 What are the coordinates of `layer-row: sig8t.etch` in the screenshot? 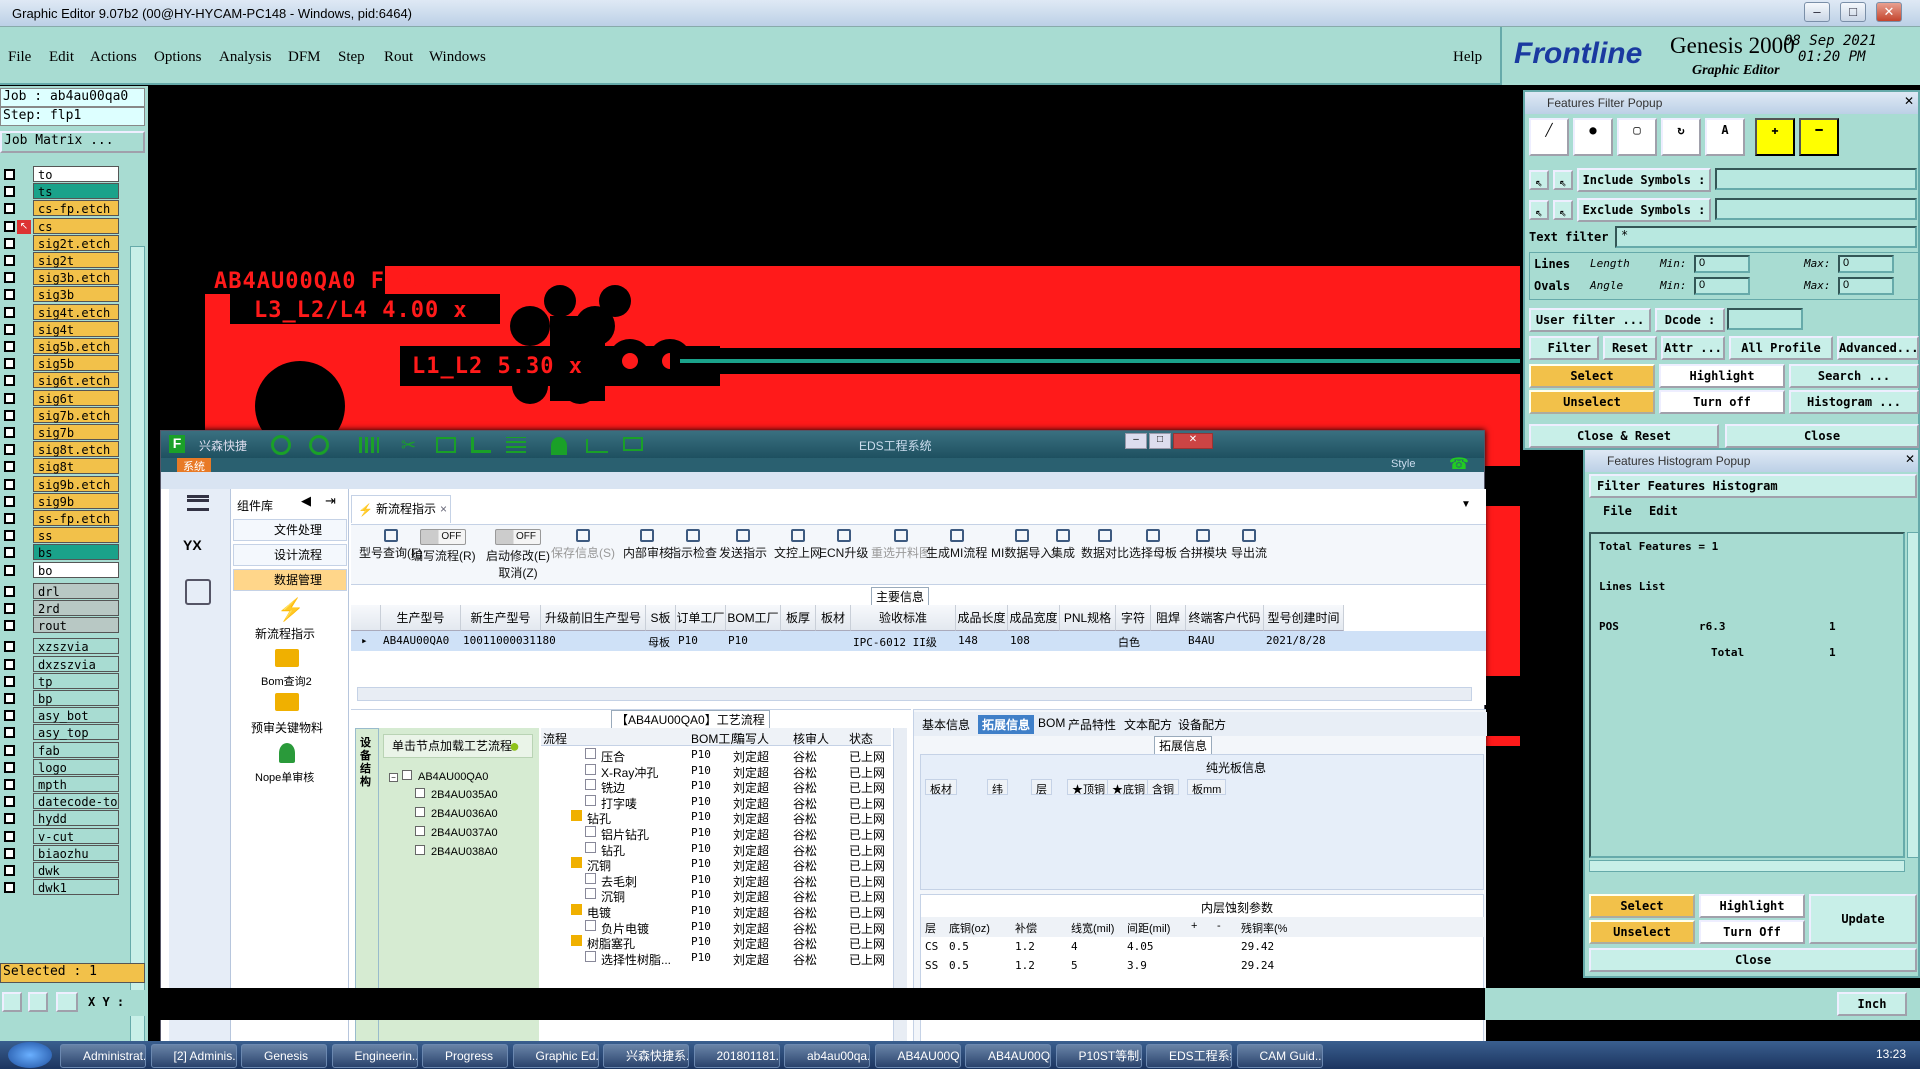 It's located at (61, 450).